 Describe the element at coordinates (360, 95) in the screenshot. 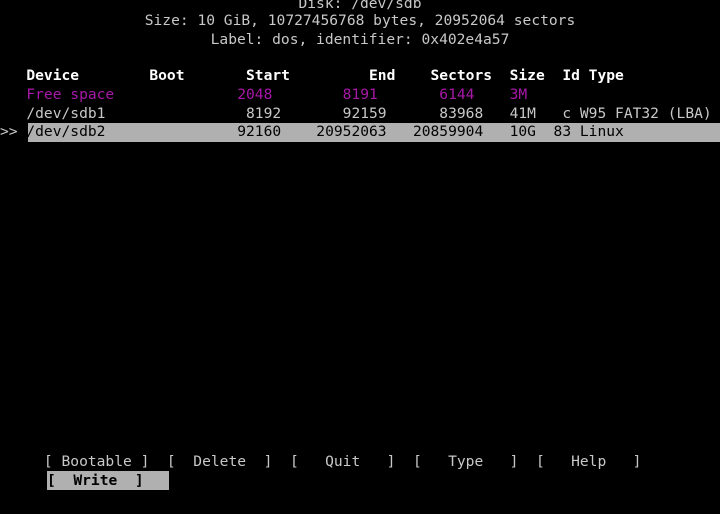

I see `table-row-free-space: Free space 2048 8191 6144 3M` at that location.